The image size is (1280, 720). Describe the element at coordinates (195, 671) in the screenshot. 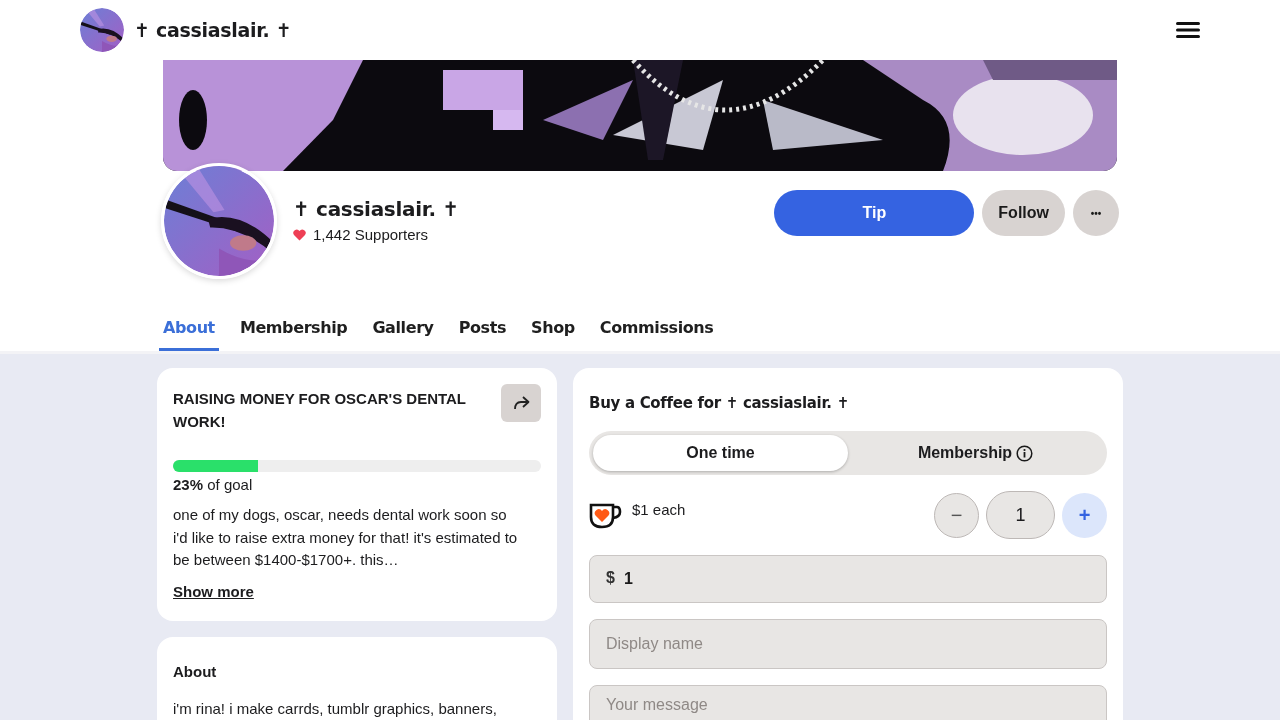

I see `section-title: About` at that location.